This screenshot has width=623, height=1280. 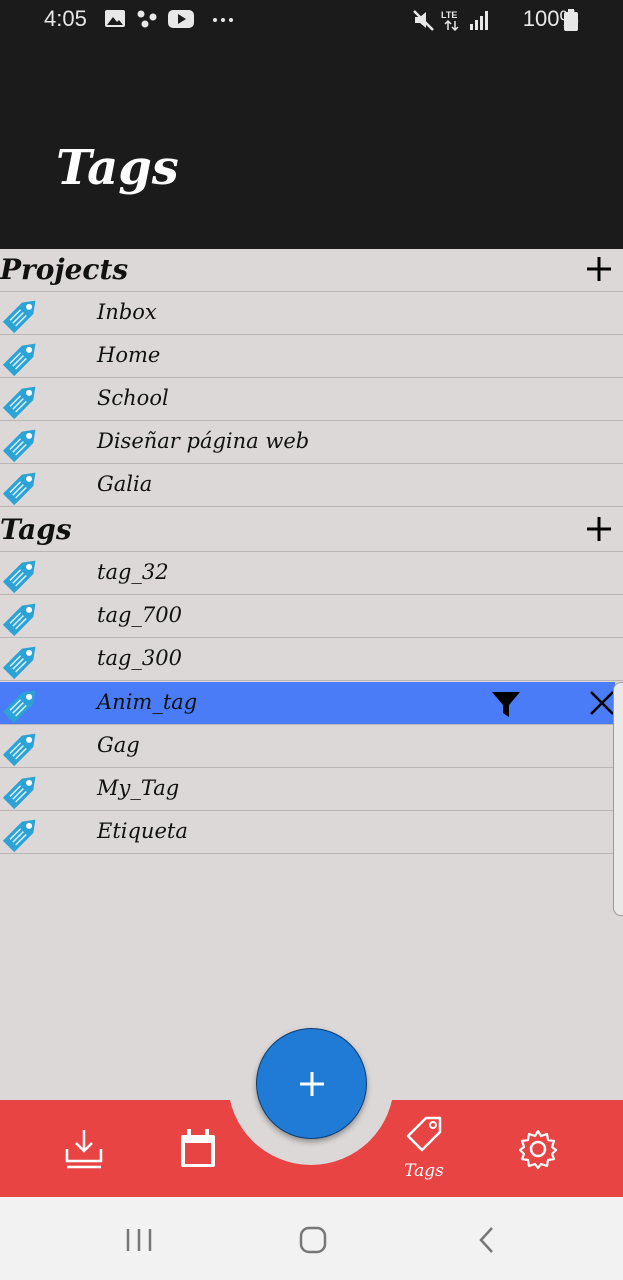 I want to click on page-title: Tags, so click(x=117, y=168).